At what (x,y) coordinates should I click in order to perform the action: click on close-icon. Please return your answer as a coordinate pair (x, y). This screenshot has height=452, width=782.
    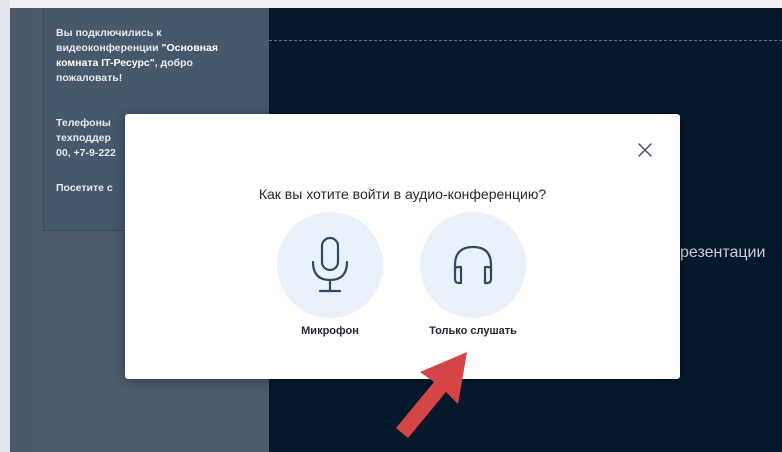
    Looking at the image, I should click on (645, 150).